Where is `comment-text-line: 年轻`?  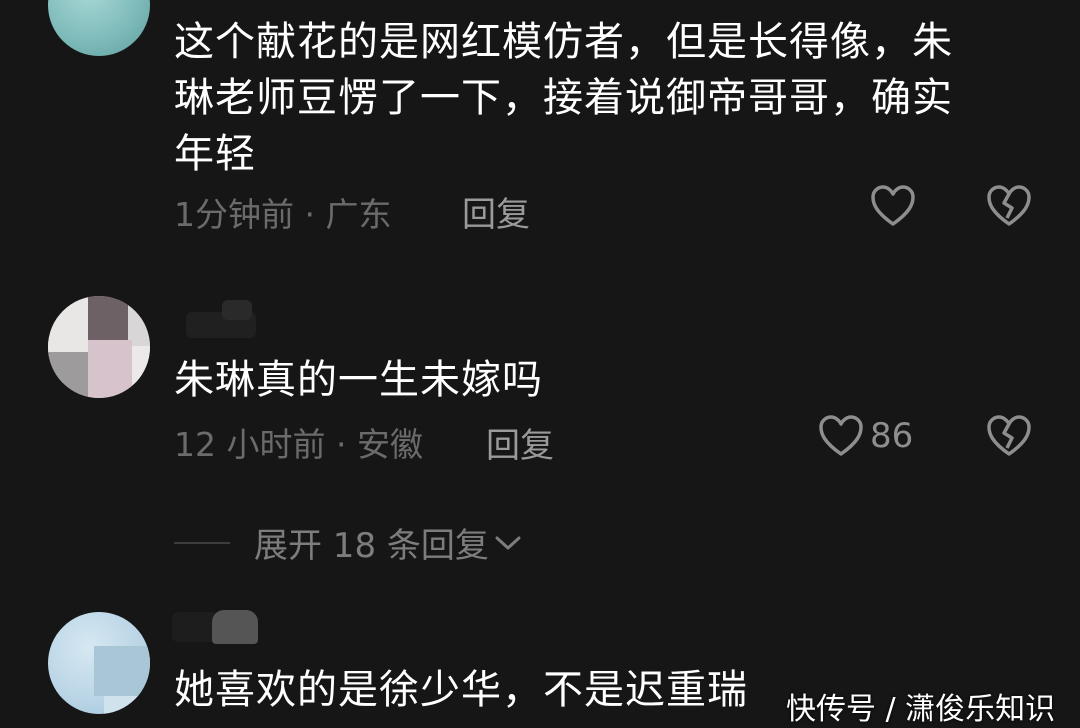 comment-text-line: 年轻 is located at coordinates (215, 154).